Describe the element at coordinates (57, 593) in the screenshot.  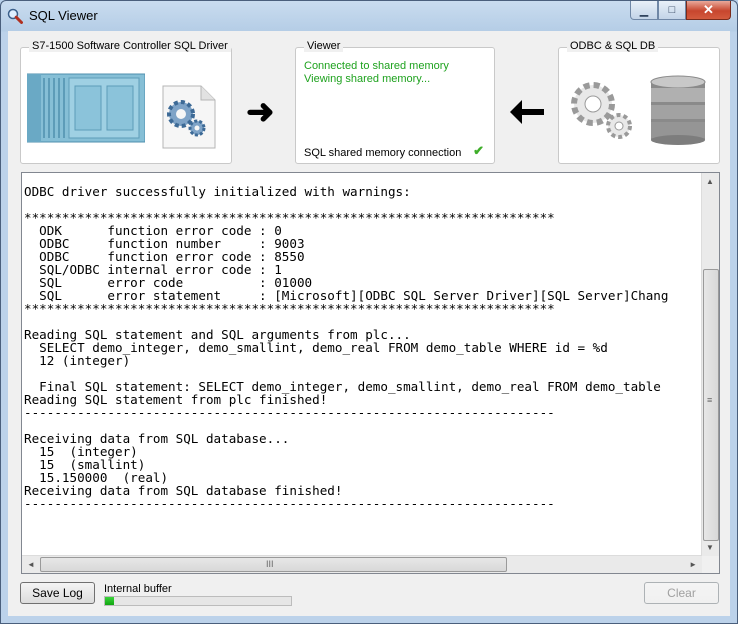
I see `save-log-button: Save Log` at that location.